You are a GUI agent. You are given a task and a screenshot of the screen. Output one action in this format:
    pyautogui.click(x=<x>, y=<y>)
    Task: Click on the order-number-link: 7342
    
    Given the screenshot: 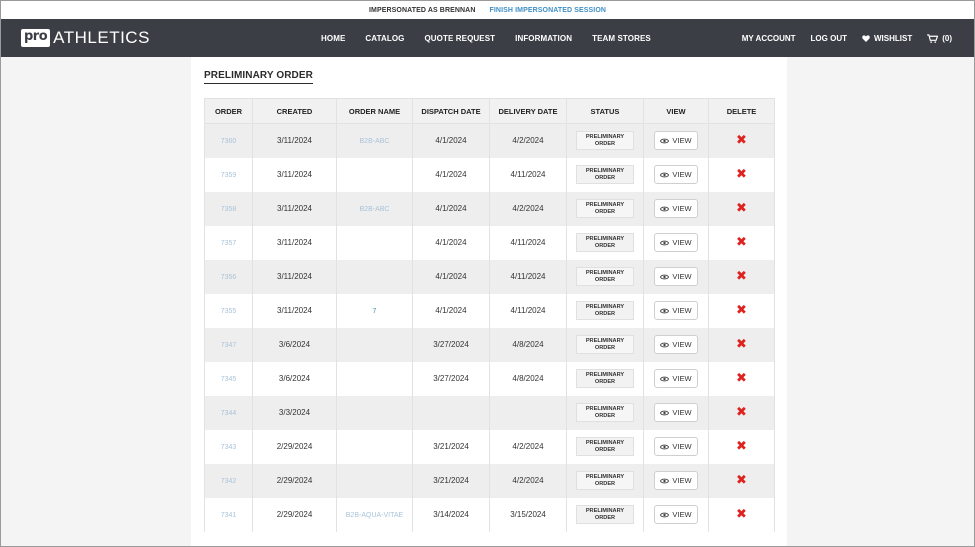 What is the action you would take?
    pyautogui.click(x=229, y=481)
    